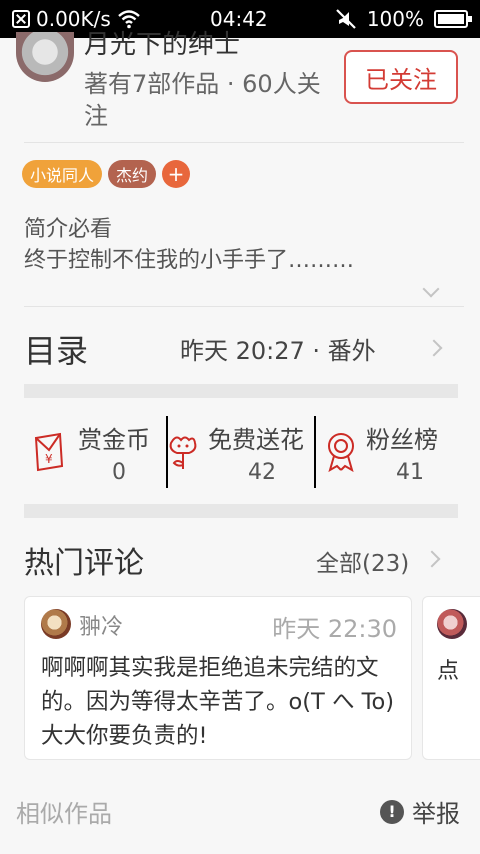 This screenshot has width=480, height=854. I want to click on reward-coins: ¥ 赏金币 0, so click(83, 452).